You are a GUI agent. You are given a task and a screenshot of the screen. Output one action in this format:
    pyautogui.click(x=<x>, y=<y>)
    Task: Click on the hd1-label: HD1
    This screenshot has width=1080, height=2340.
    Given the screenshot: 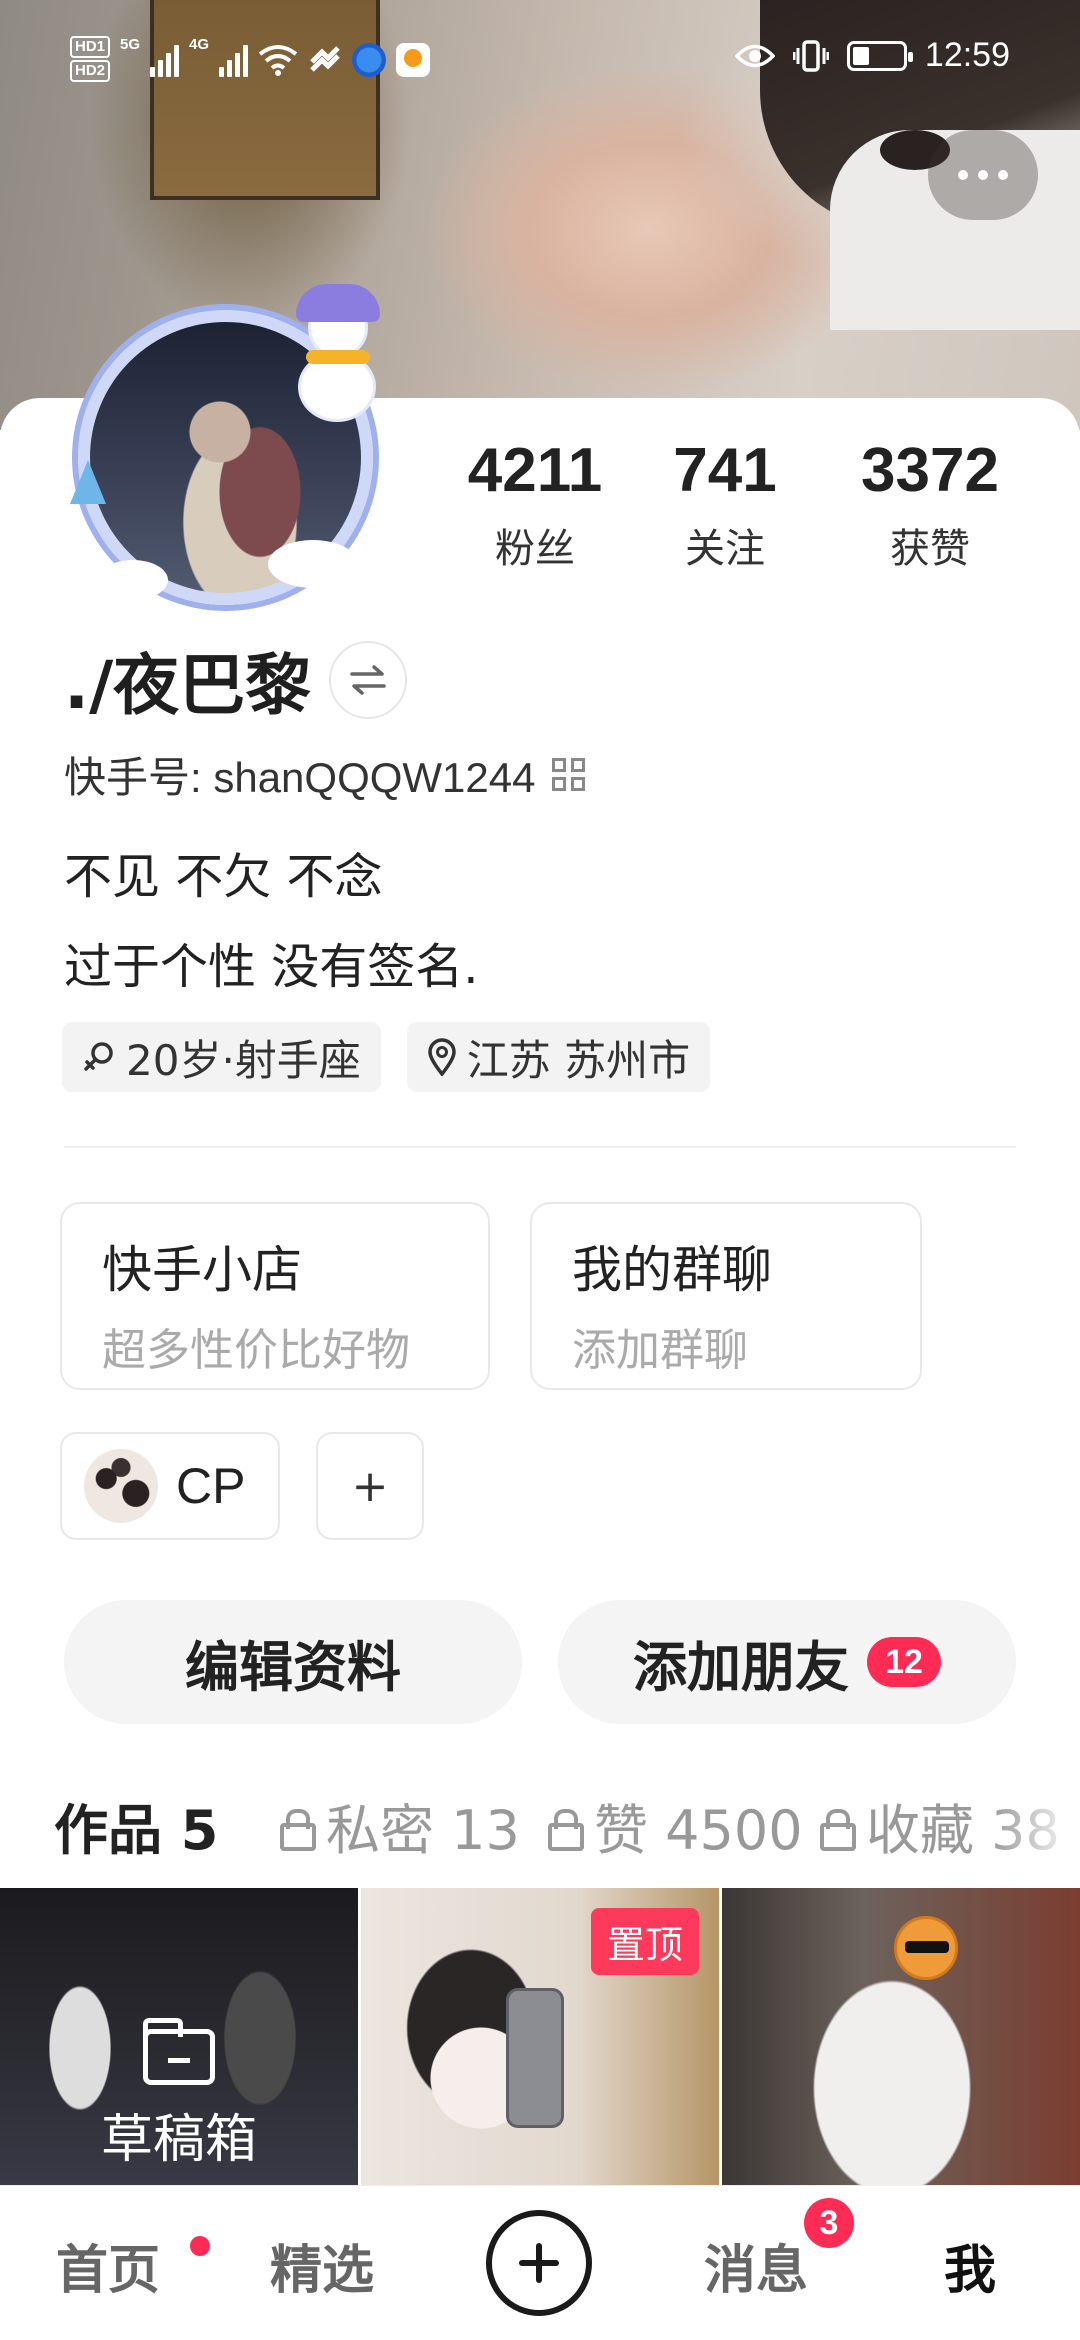 What is the action you would take?
    pyautogui.click(x=90, y=47)
    